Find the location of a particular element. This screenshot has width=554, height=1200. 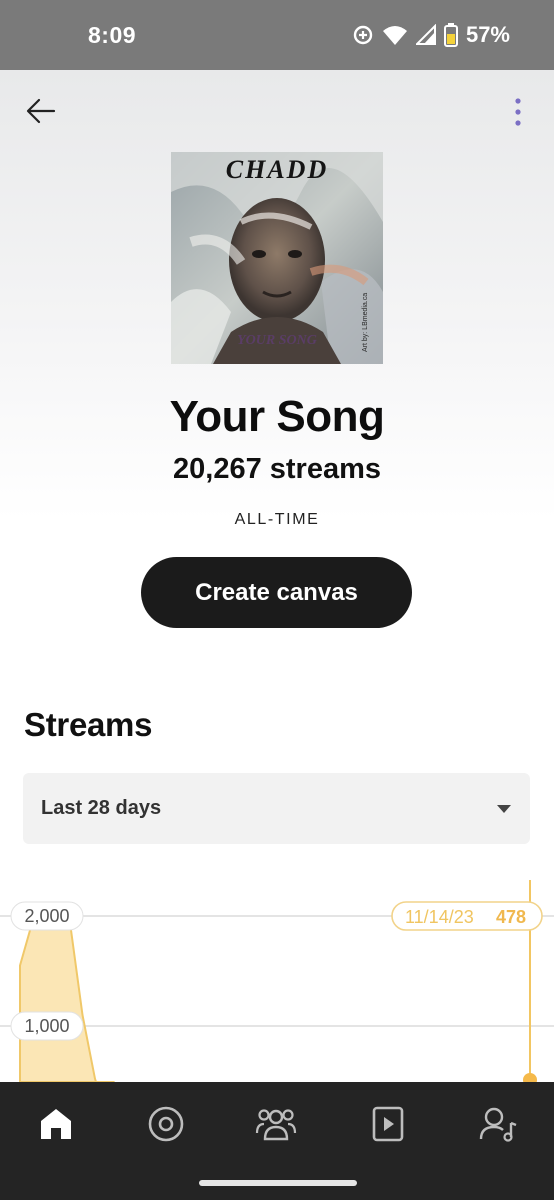

nav-home is located at coordinates (56, 1124).